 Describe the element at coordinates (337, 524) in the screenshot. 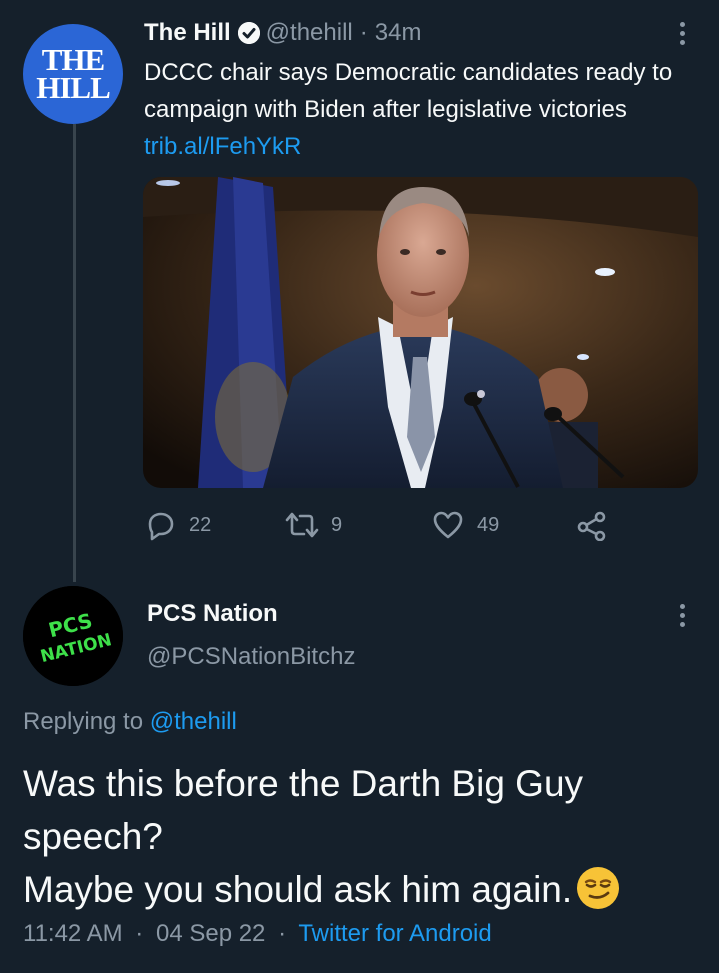

I see `retweet-count: 9` at that location.